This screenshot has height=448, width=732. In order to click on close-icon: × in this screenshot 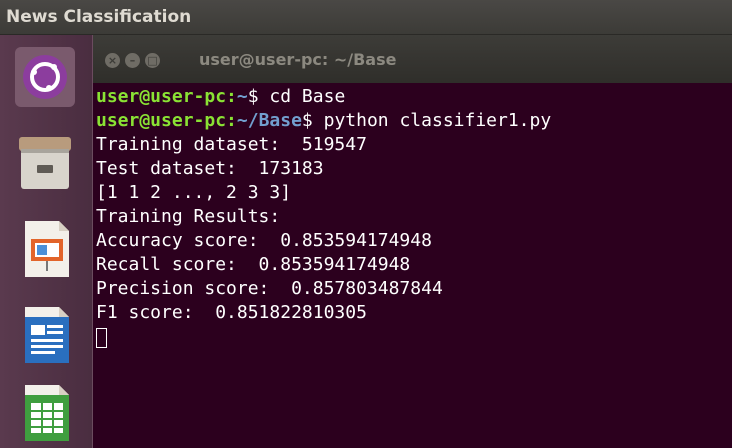, I will do `click(112, 60)`.